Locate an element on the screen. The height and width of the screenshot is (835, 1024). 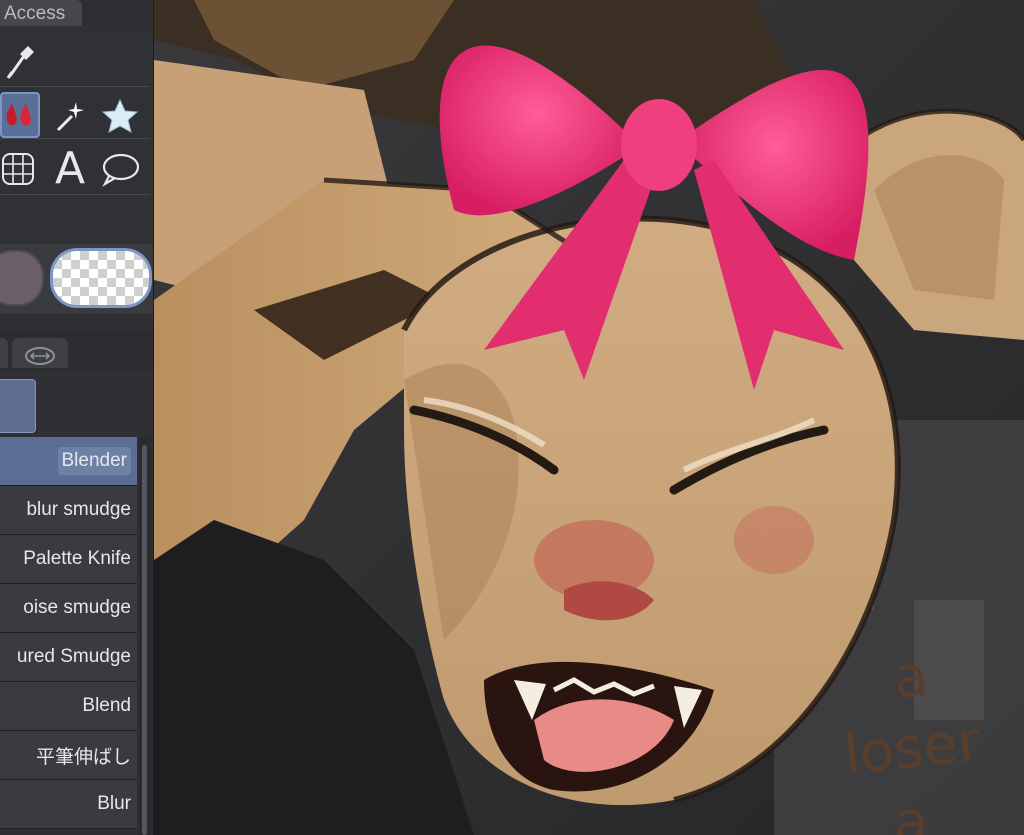
brush-item-noise-smudge: oise smudge is located at coordinates (68, 608).